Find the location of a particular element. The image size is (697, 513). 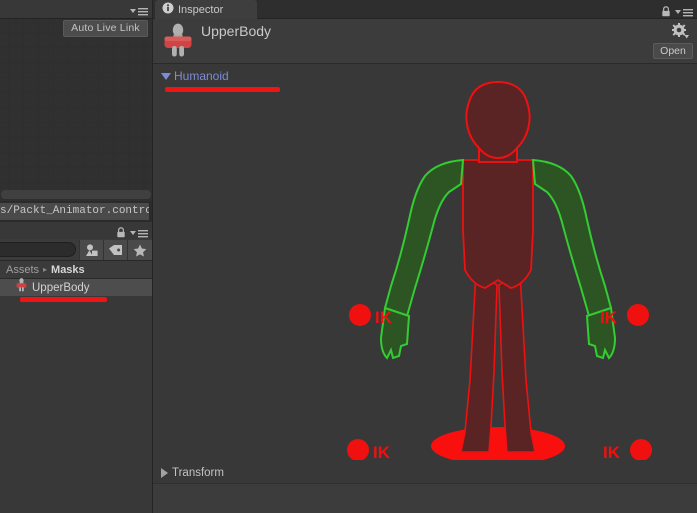

ik-label-left-foot: IK is located at coordinates (382, 451).